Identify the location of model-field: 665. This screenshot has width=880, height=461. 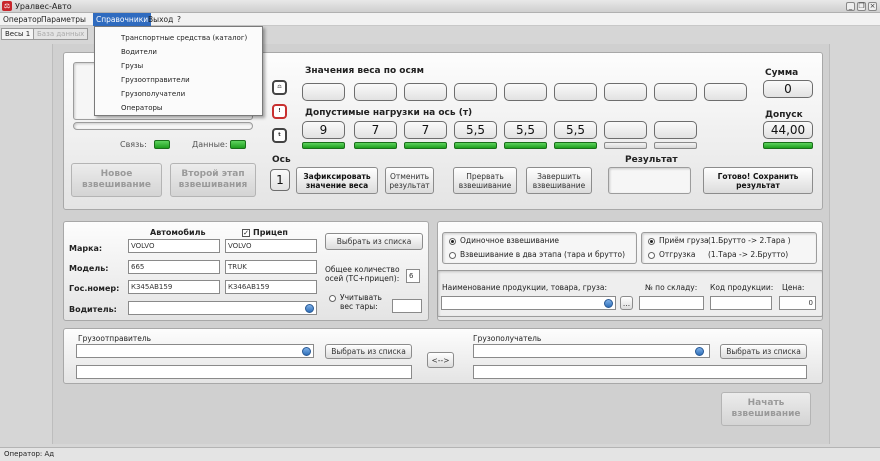
(174, 267).